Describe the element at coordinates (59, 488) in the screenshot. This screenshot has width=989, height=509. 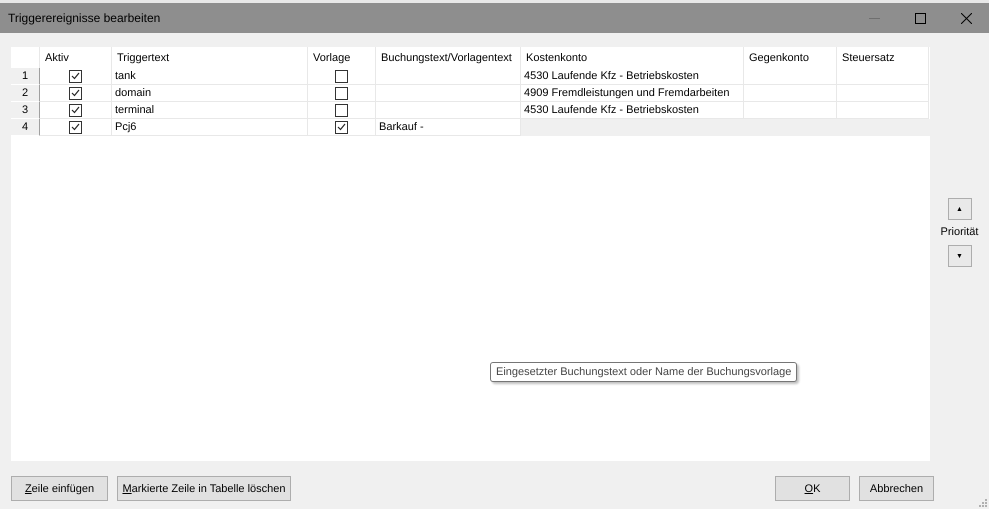
I see `insert-row-button: Zeile einfügen` at that location.